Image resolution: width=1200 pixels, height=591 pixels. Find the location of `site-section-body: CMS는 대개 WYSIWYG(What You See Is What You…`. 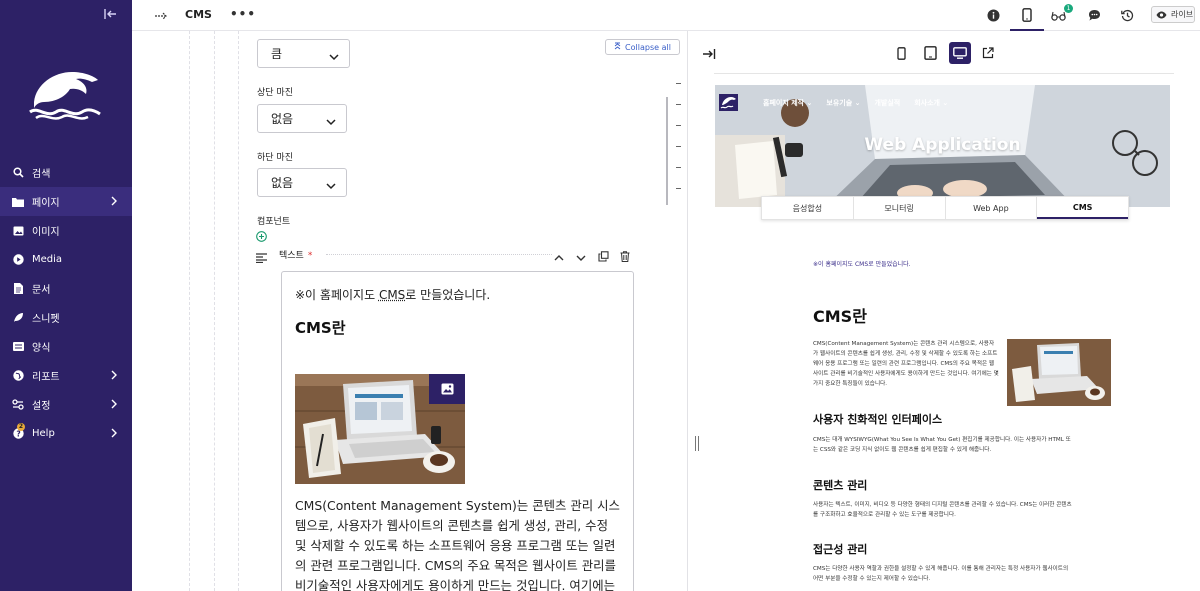

site-section-body: CMS는 대개 WYSIWYG(What You See Is What You… is located at coordinates (942, 445).